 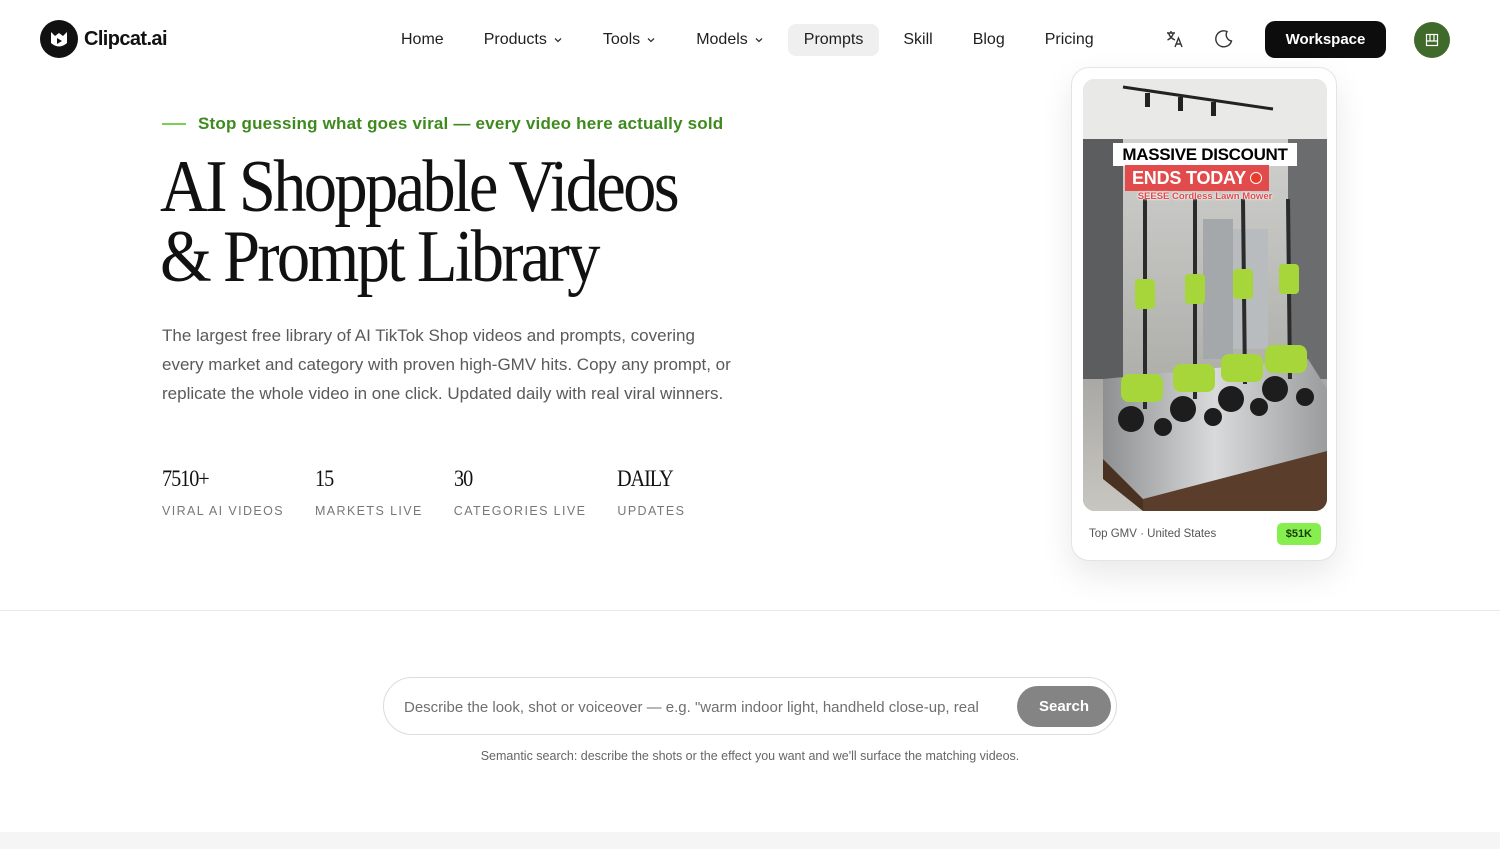 What do you see at coordinates (520, 492) in the screenshot?
I see `stat-categories: 30 CATEGORIES LIVE` at bounding box center [520, 492].